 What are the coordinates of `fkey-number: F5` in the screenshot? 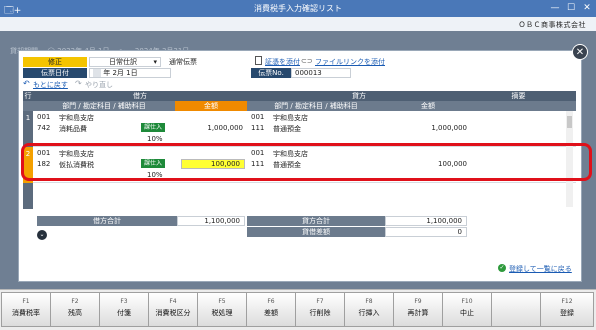 It's located at (222, 301).